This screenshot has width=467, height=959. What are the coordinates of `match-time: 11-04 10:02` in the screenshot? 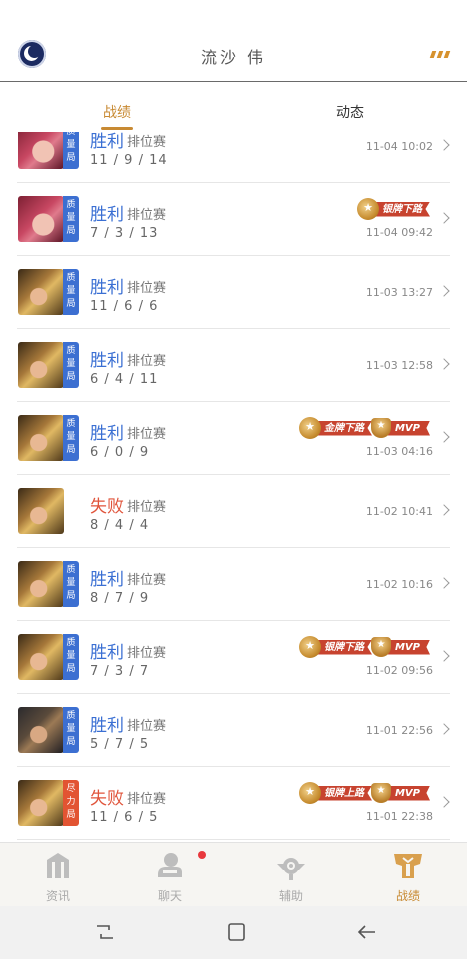 It's located at (399, 146).